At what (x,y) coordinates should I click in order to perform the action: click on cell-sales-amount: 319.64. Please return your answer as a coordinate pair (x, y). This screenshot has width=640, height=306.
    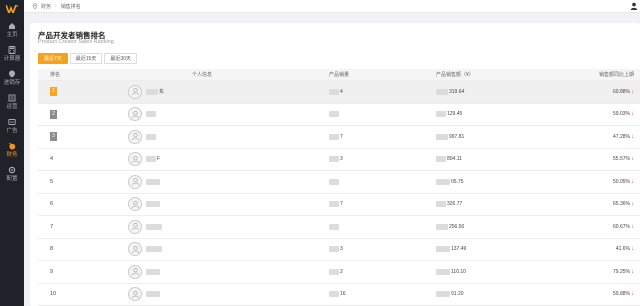
    Looking at the image, I should click on (511, 91).